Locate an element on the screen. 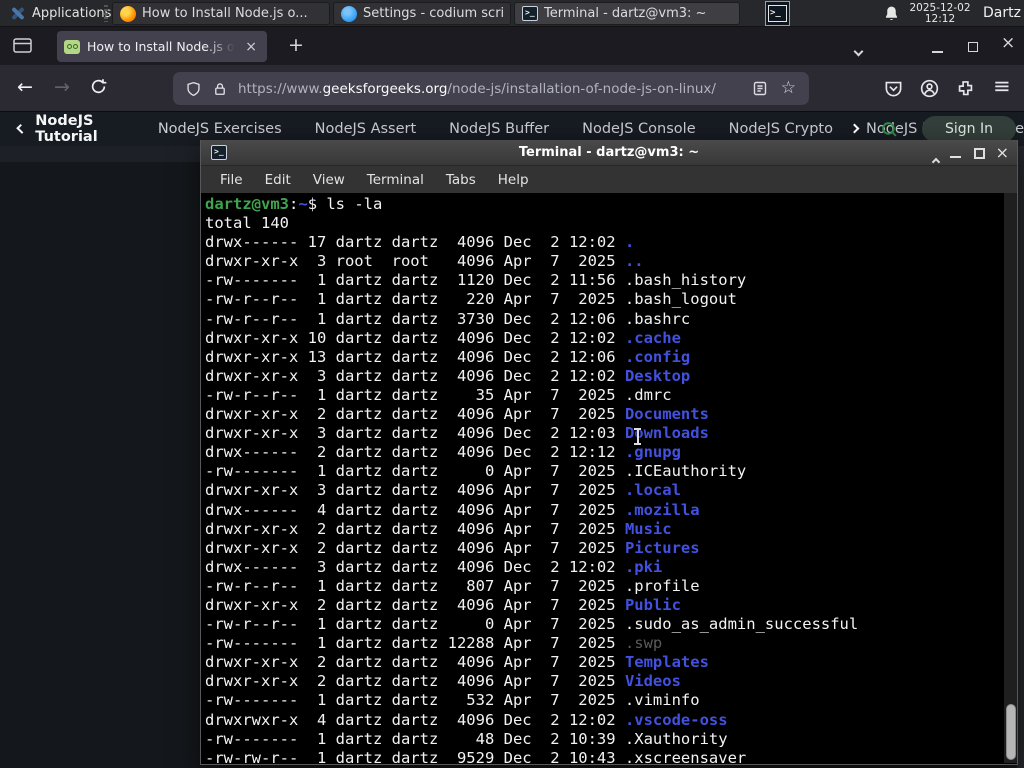  geeksforgeeks-favicon is located at coordinates (72, 46).